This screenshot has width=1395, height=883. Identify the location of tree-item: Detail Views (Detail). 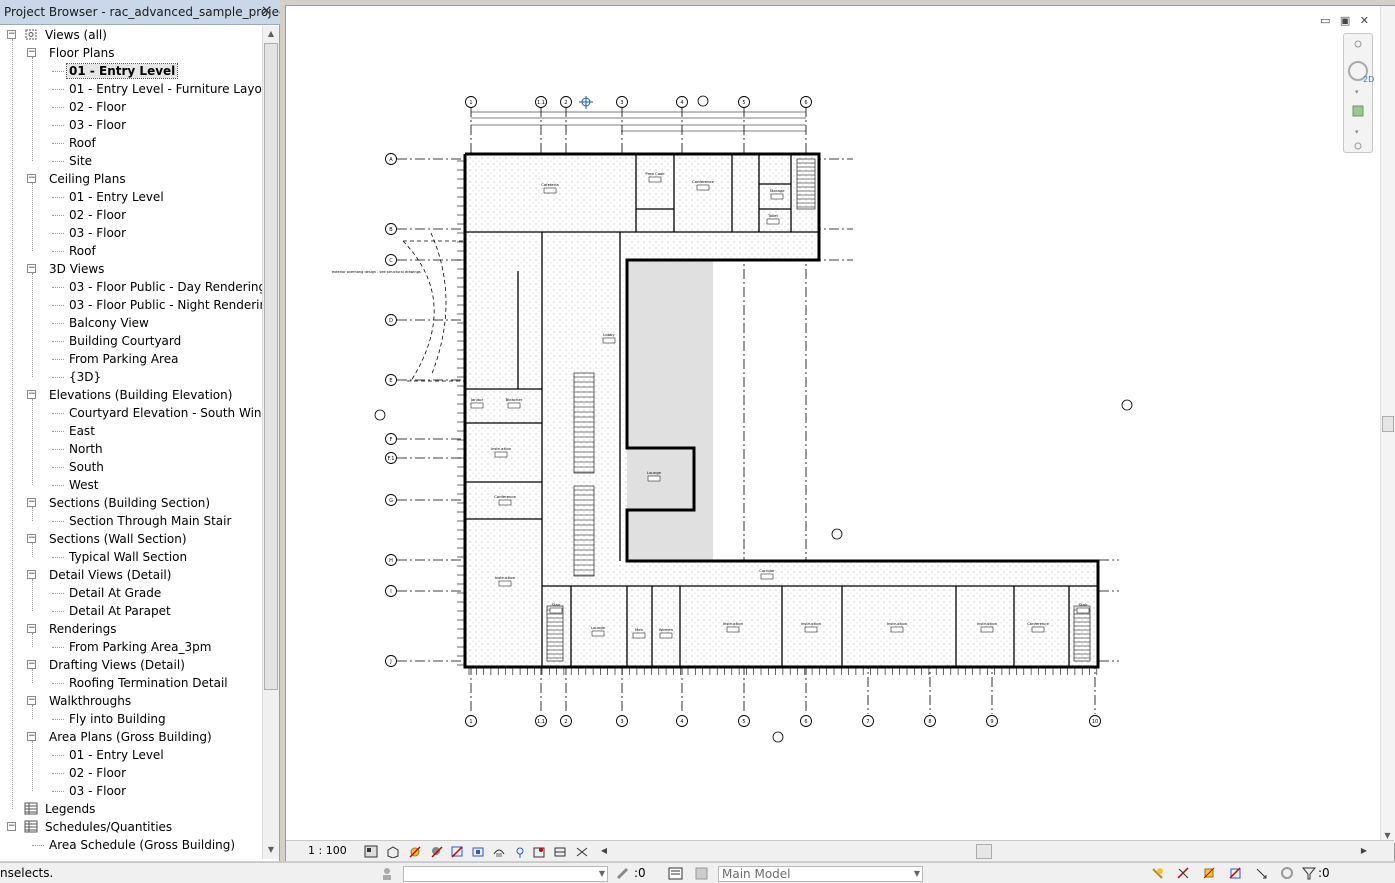
(110, 575).